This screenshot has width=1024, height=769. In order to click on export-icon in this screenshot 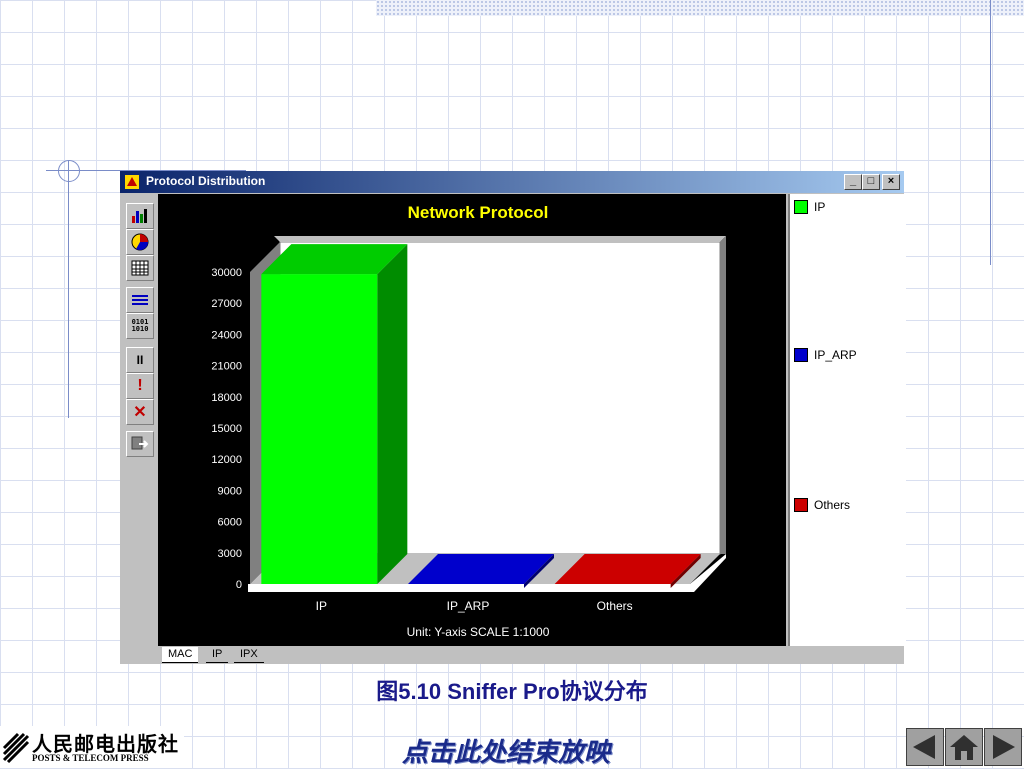, I will do `click(140, 443)`.